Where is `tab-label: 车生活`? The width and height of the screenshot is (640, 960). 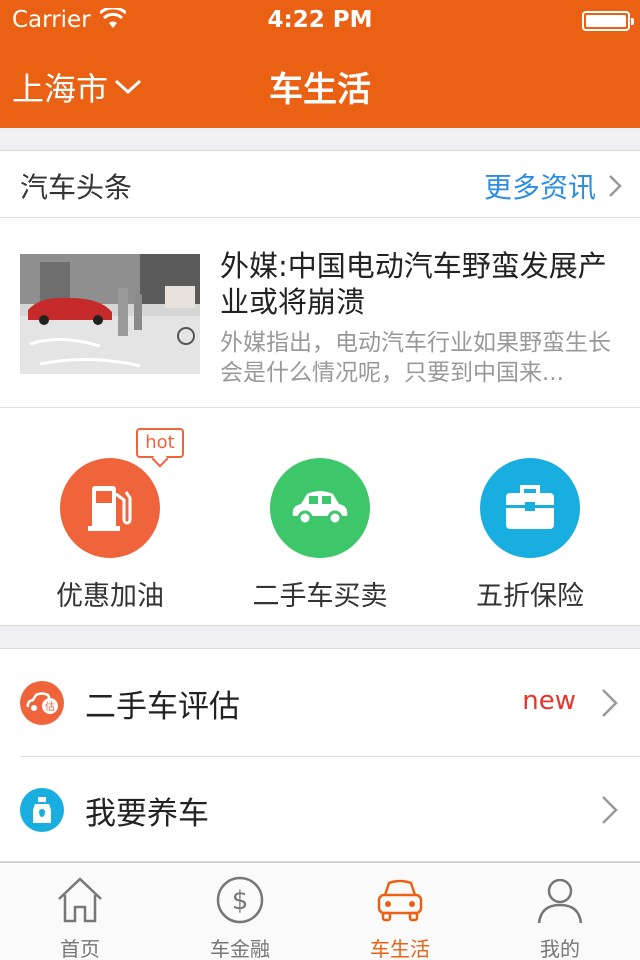 tab-label: 车生活 is located at coordinates (400, 948).